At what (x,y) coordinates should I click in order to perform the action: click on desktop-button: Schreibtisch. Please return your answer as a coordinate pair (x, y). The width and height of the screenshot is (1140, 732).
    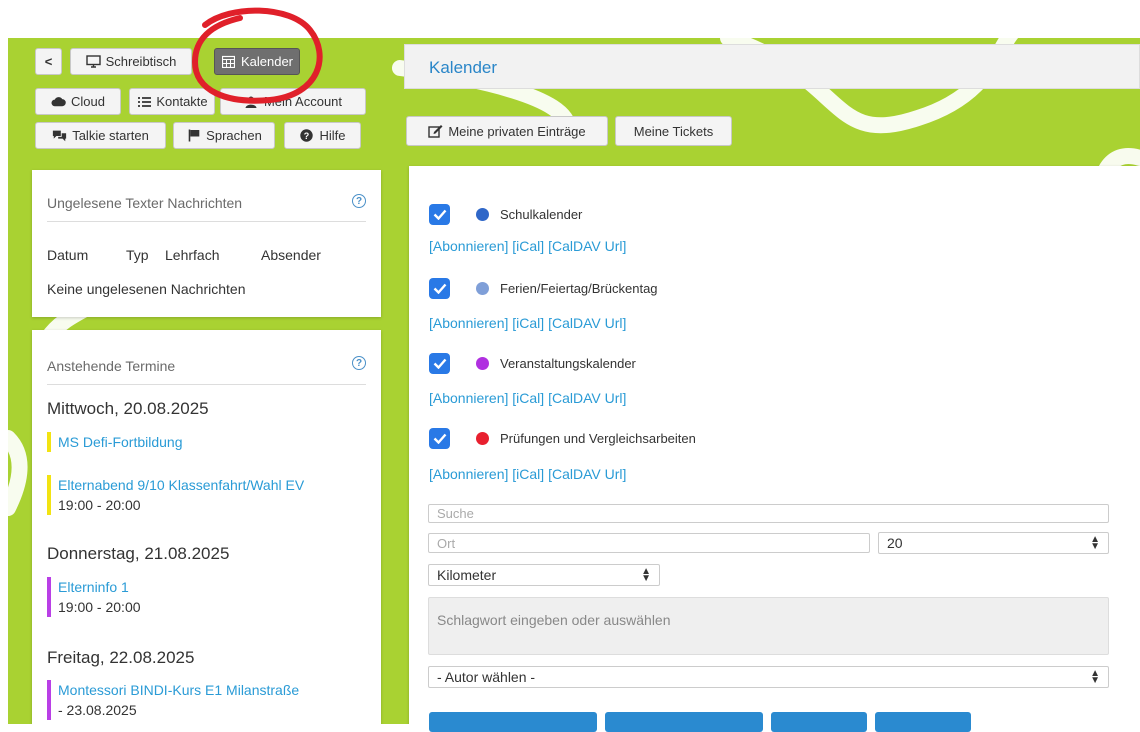
    Looking at the image, I should click on (131, 61).